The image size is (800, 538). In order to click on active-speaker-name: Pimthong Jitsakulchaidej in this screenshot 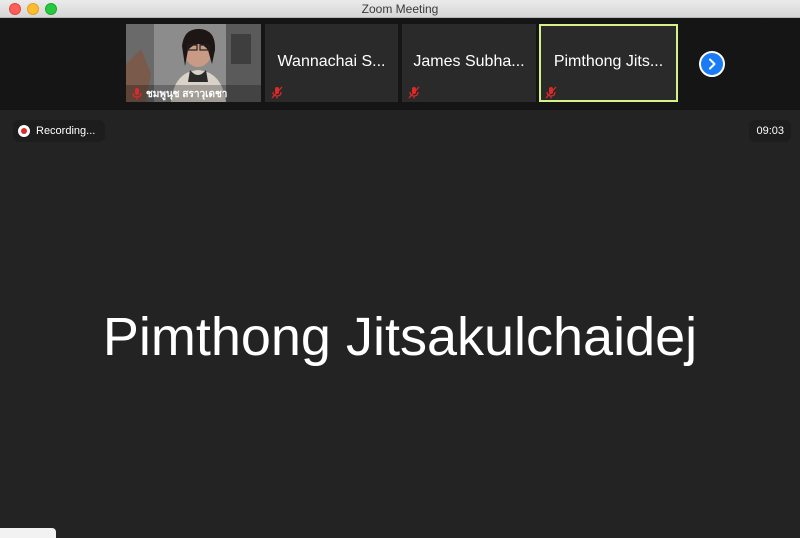, I will do `click(400, 337)`.